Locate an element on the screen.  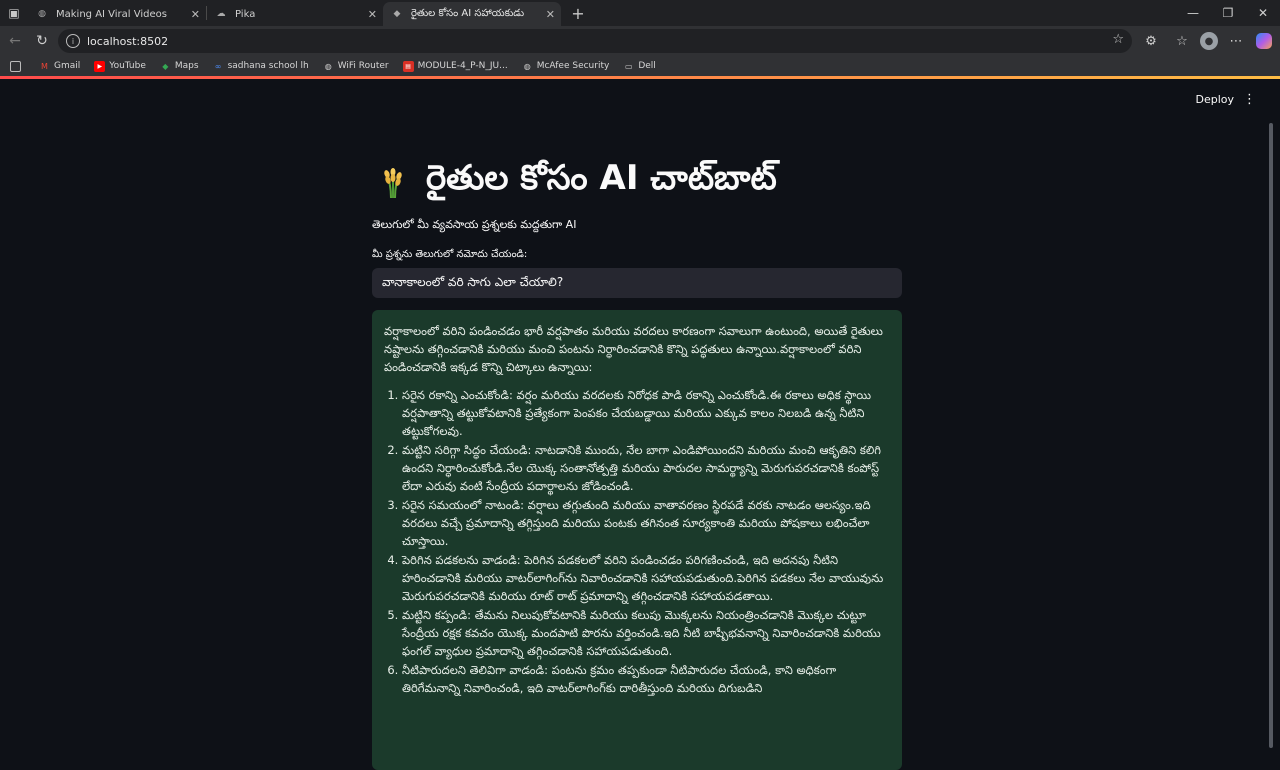
favorite-star-icon: ☆ is located at coordinates (1118, 39).